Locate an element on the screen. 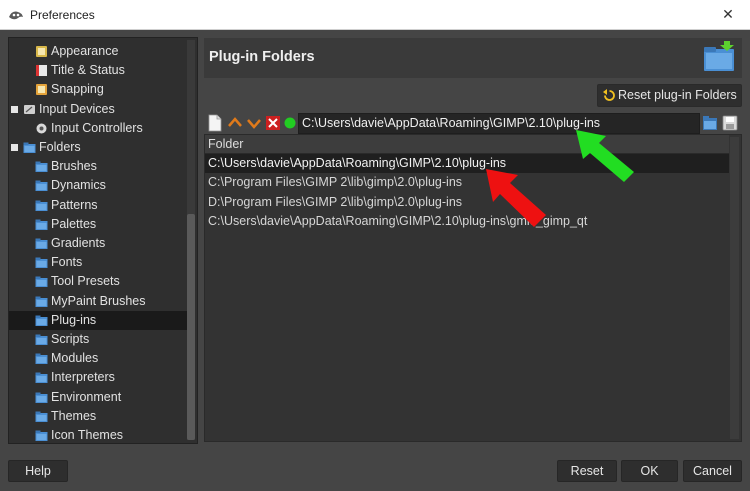 The image size is (750, 491). sidebar-item-folders: Folders is located at coordinates (98, 147).